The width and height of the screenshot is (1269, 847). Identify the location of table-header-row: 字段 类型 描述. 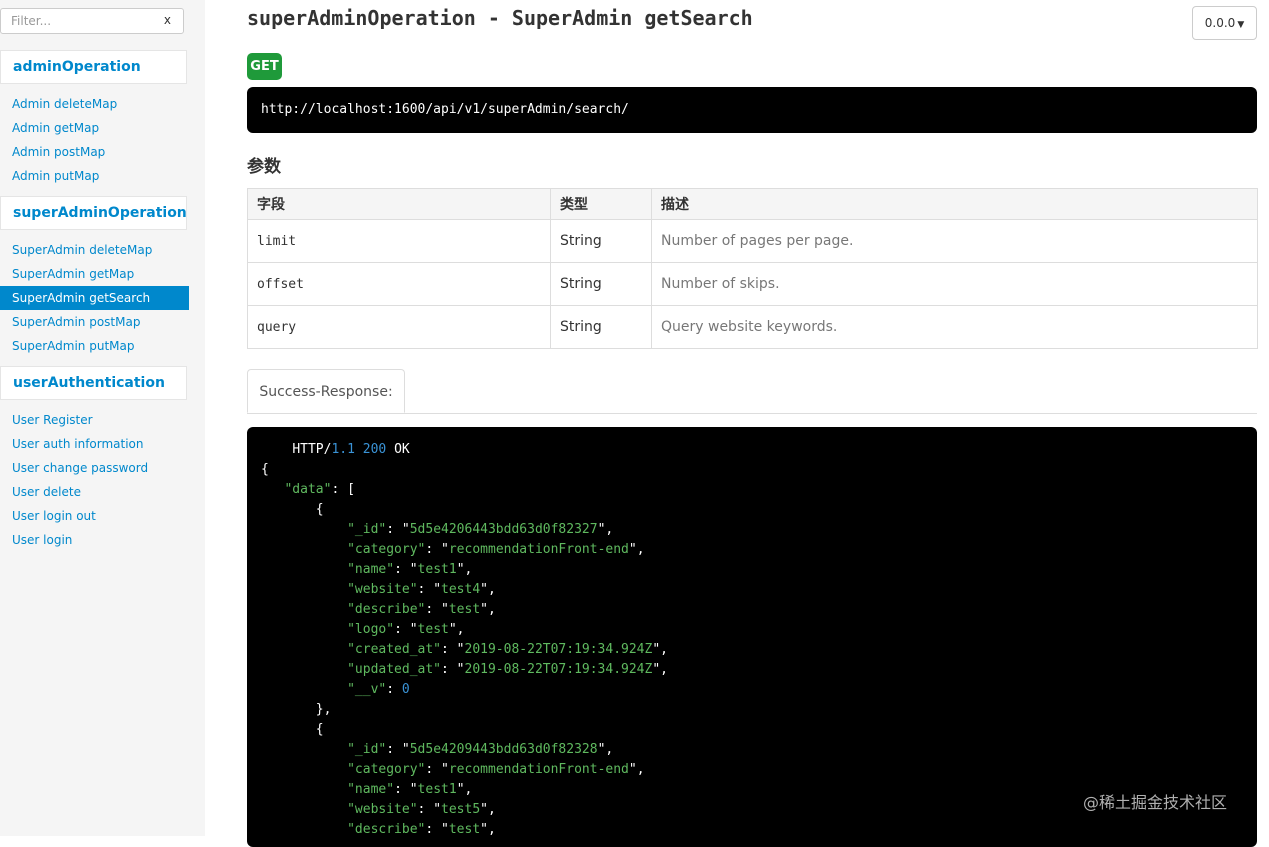
(752, 204).